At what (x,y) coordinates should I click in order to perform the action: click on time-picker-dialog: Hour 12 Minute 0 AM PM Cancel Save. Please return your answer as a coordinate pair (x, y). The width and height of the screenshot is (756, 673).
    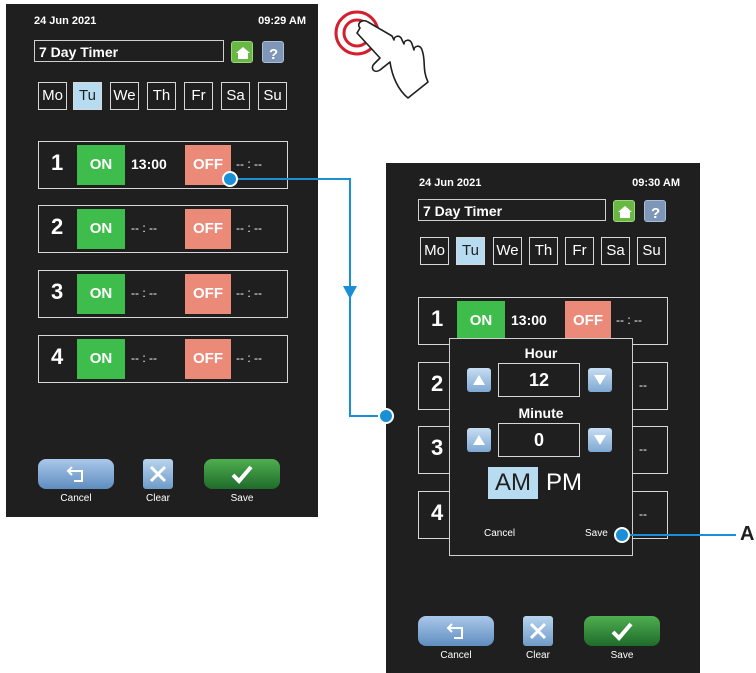
    Looking at the image, I should click on (541, 447).